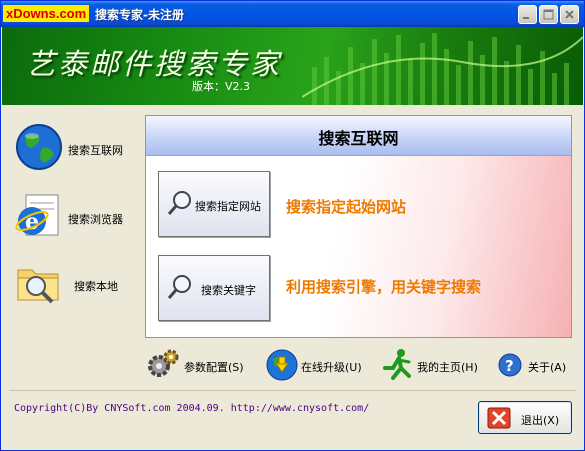  Describe the element at coordinates (282, 365) in the screenshot. I see `update-globe-icon` at that location.